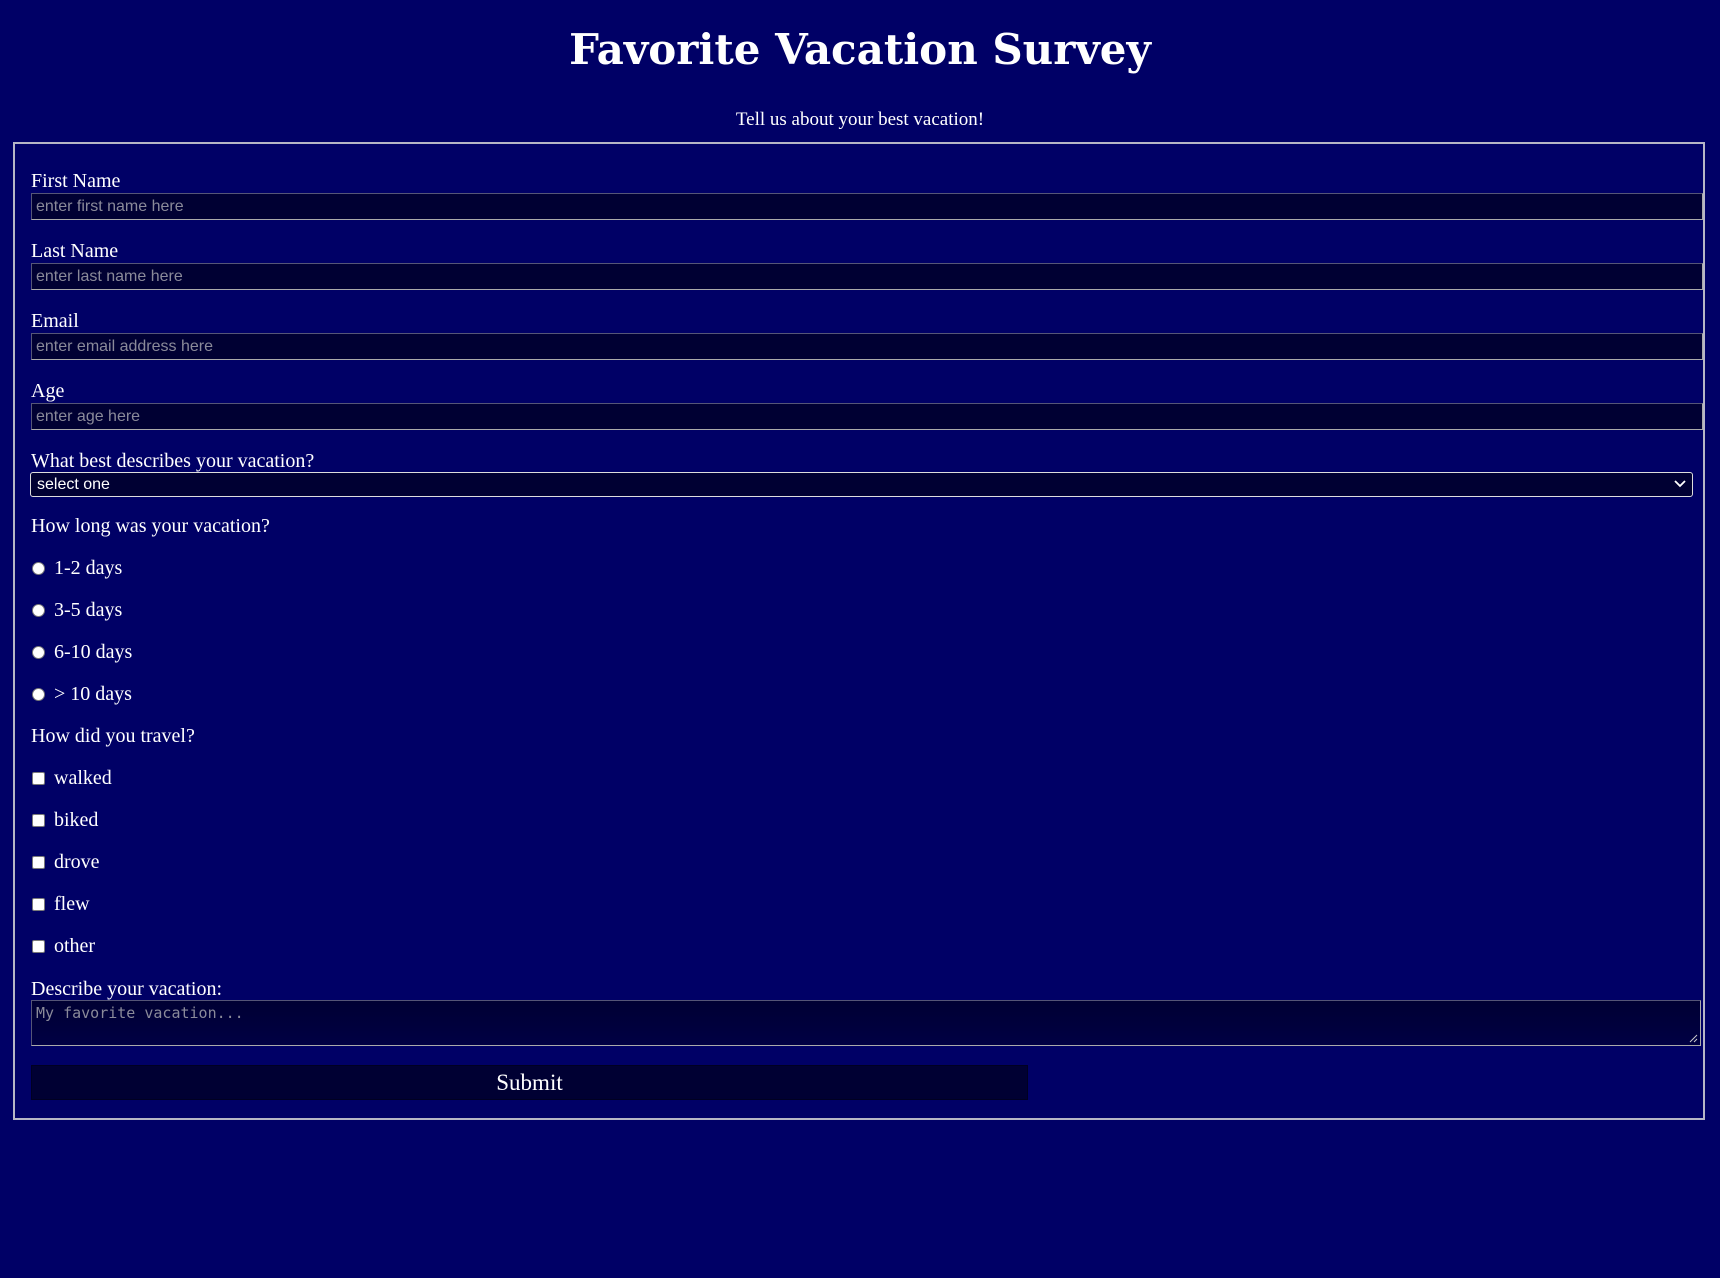 The image size is (1720, 1278). Describe the element at coordinates (55, 321) in the screenshot. I see `email-label: Email` at that location.